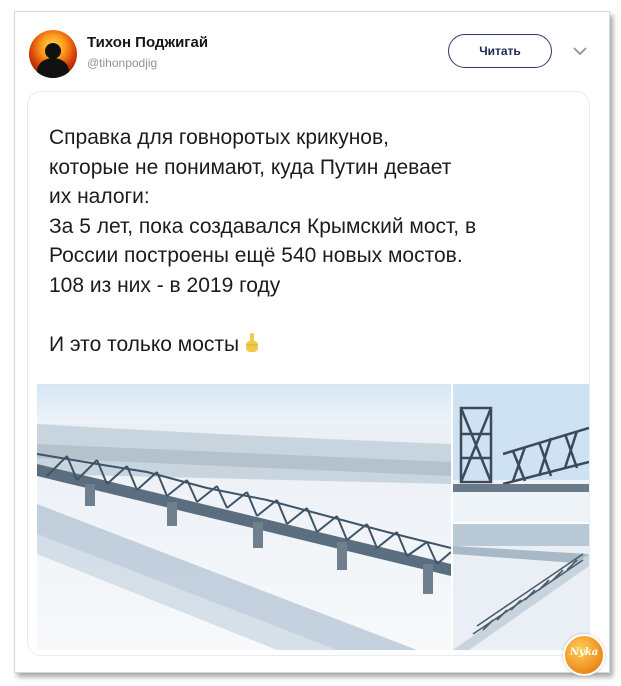  I want to click on silhouette-head, so click(53, 51).